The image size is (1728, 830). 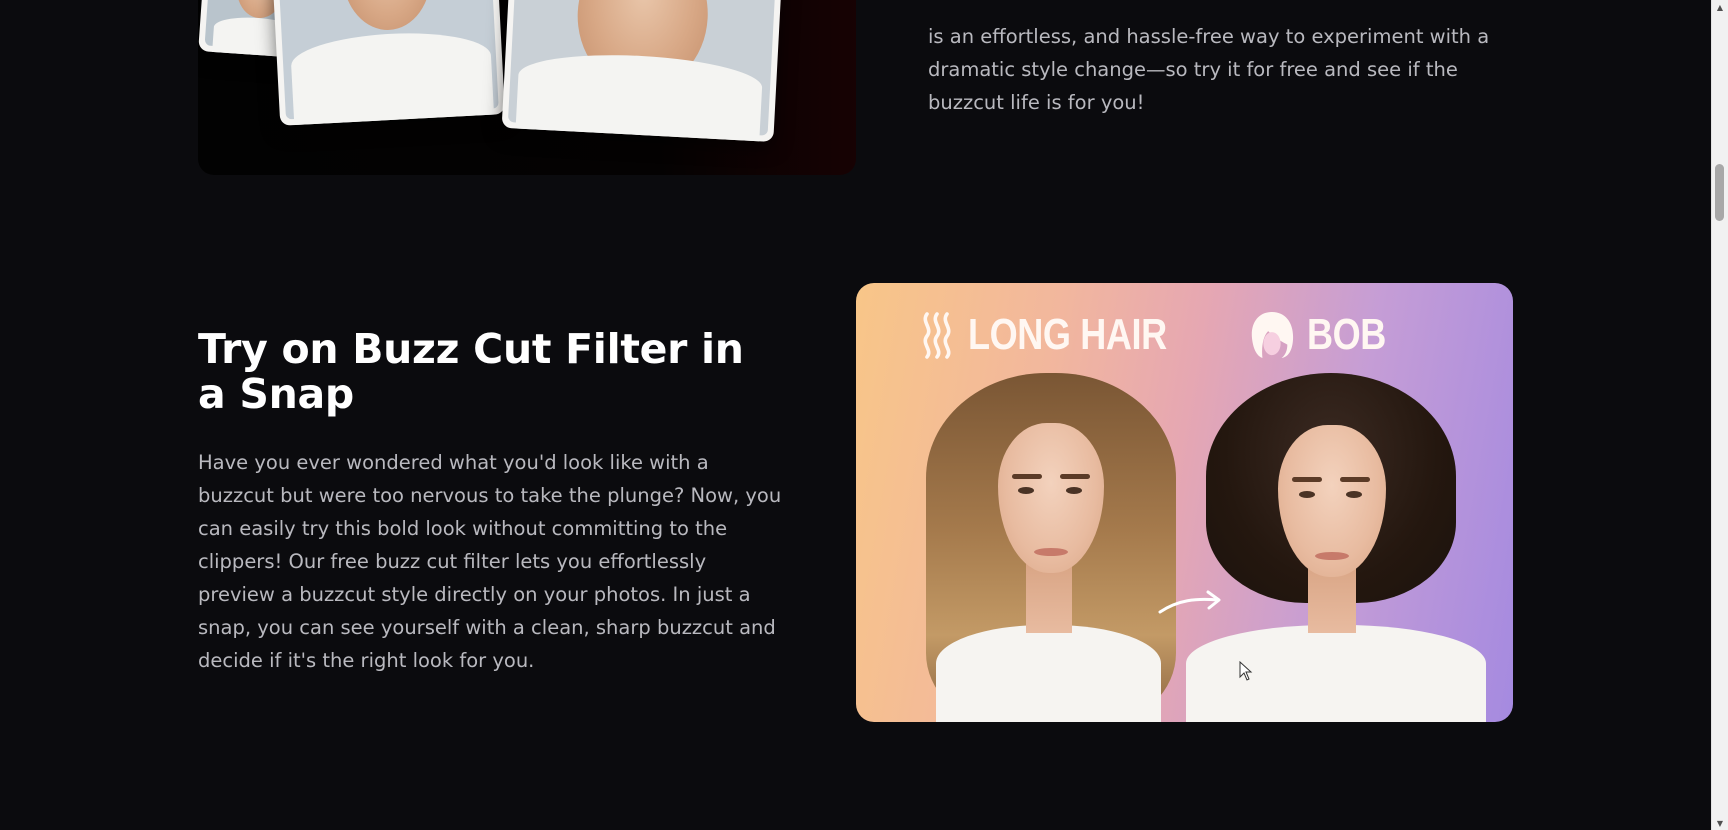 I want to click on after-label: BOB, so click(x=1326, y=335).